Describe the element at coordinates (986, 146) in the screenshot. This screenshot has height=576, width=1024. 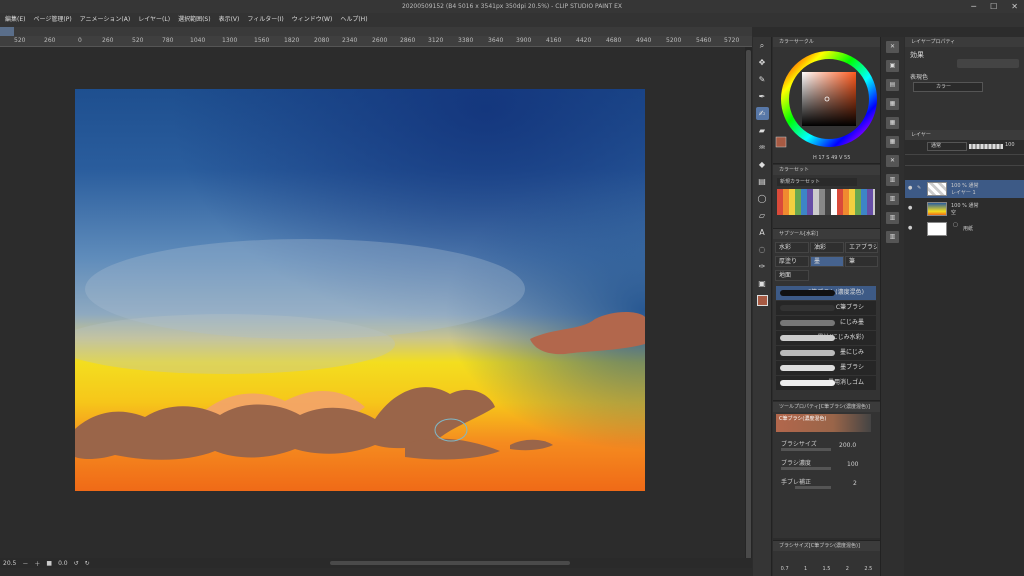
I see `opacity-slider` at that location.